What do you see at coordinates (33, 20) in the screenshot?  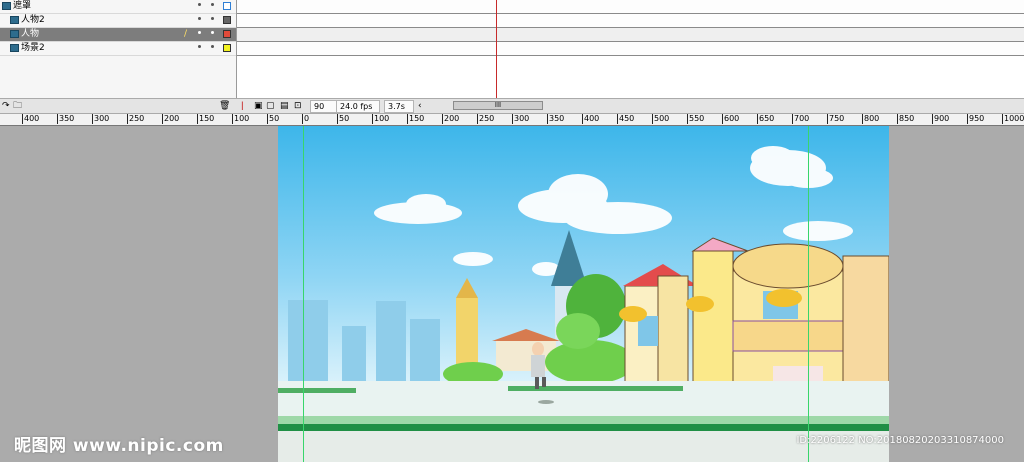 I see `layer-name: 人物2` at bounding box center [33, 20].